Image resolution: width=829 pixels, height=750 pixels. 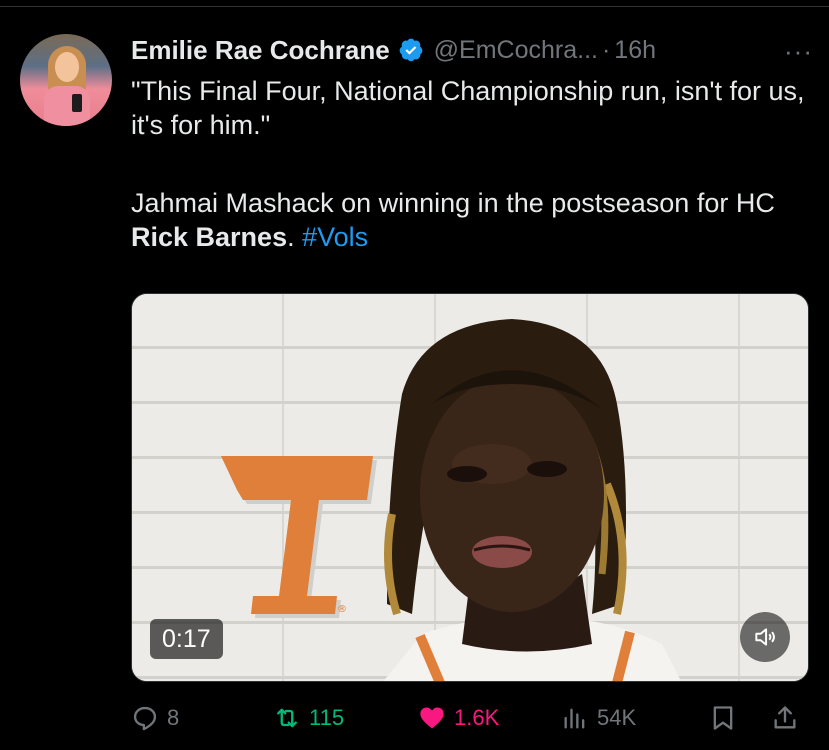 I want to click on tennessee-t-logo: ®, so click(x=299, y=537).